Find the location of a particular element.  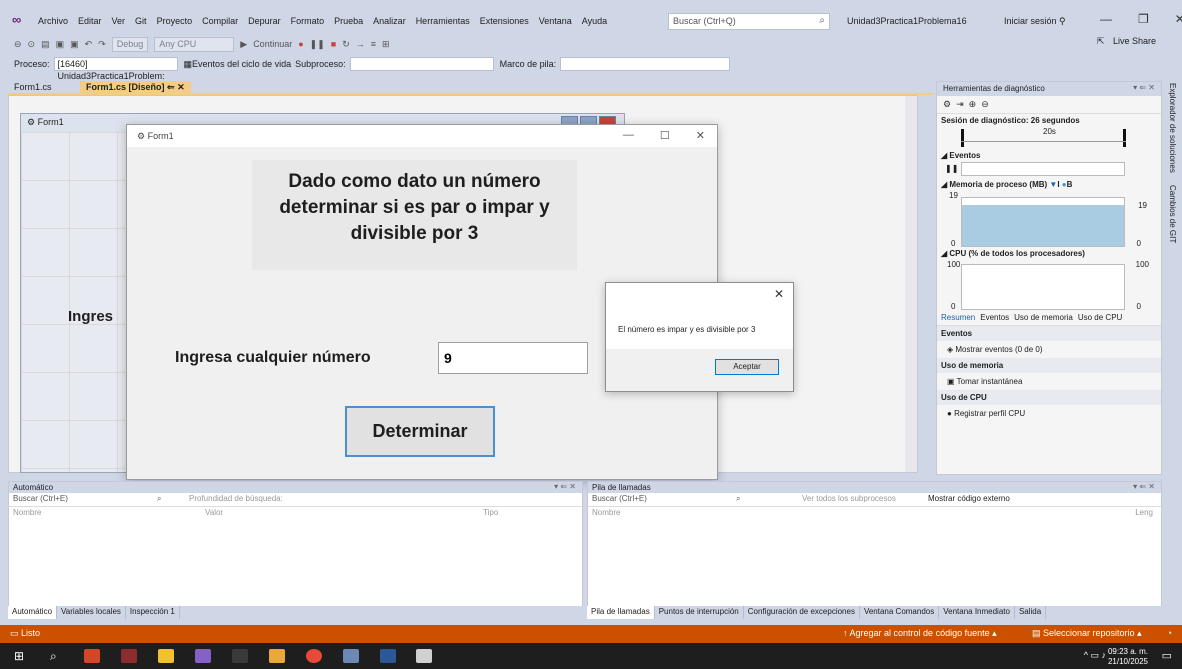

taskbar-search-icon: ⌕ is located at coordinates (58, 656).